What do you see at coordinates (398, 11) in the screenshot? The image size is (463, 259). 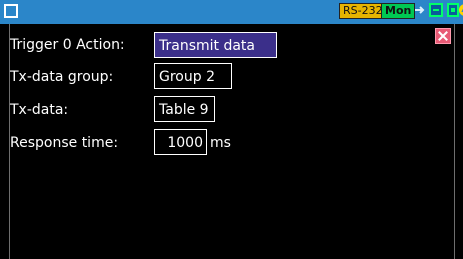 I see `mode-badge: Mon` at bounding box center [398, 11].